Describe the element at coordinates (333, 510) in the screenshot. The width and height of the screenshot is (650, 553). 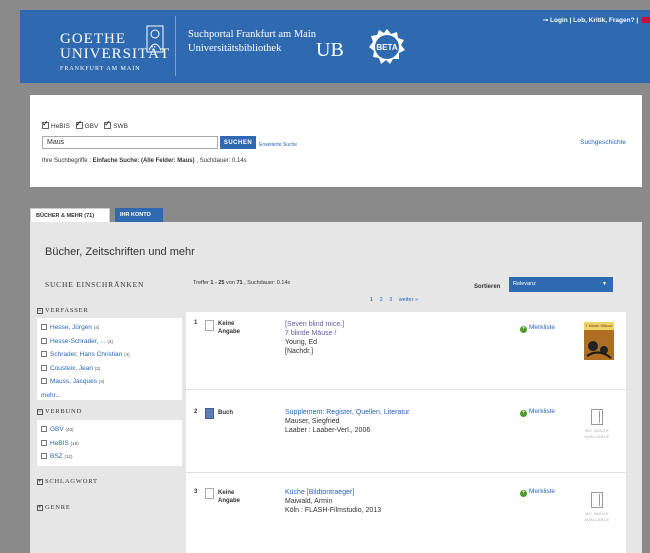
I see `result-extra: Köln : FLASH-Filmstudio, 2013` at that location.